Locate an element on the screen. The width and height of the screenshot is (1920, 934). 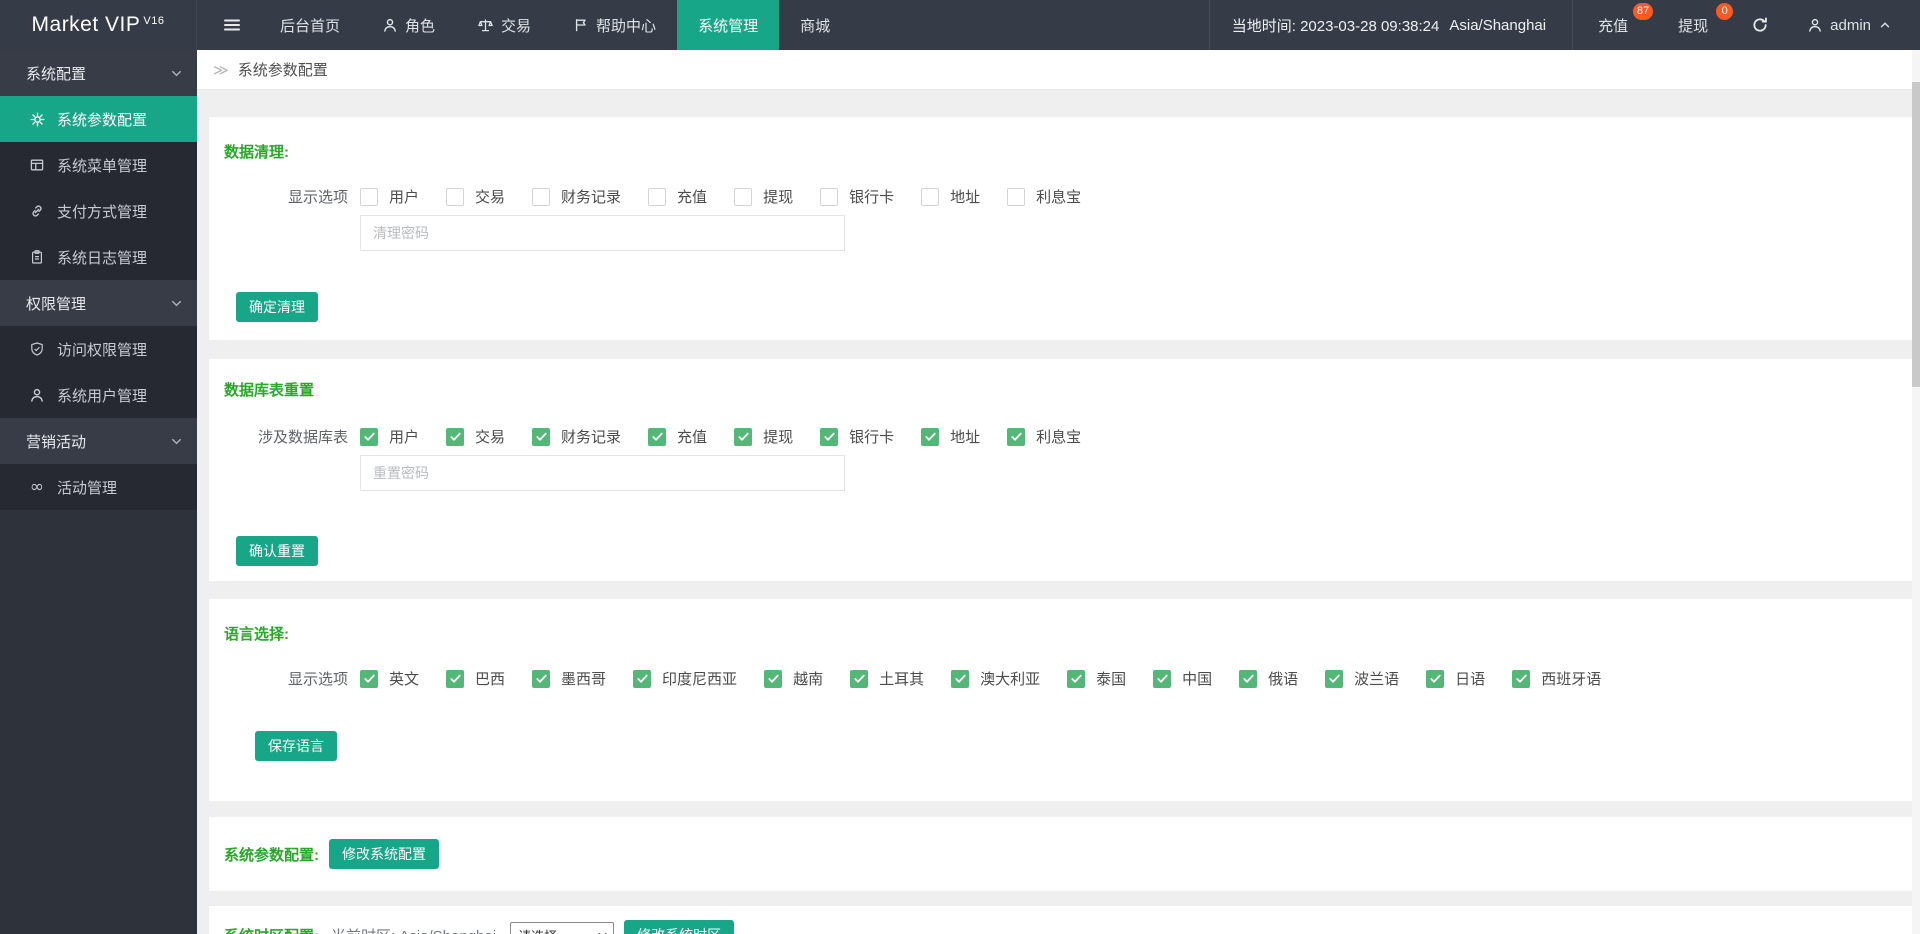
recharge-link: 充值 87 is located at coordinates (1613, 25).